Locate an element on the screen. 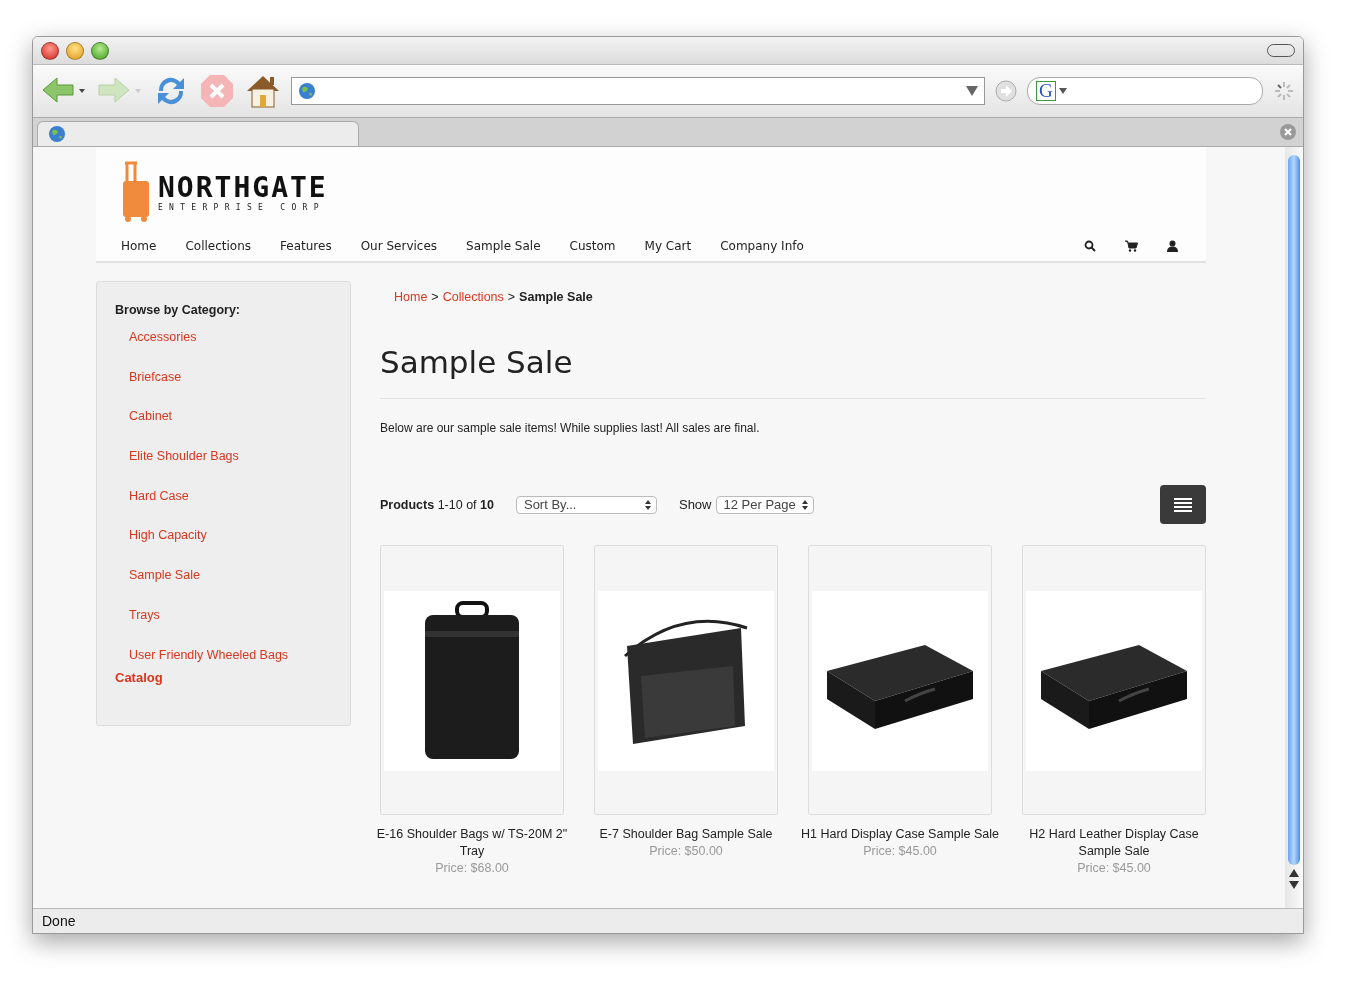  breadcrumb-link: Collections is located at coordinates (473, 297).